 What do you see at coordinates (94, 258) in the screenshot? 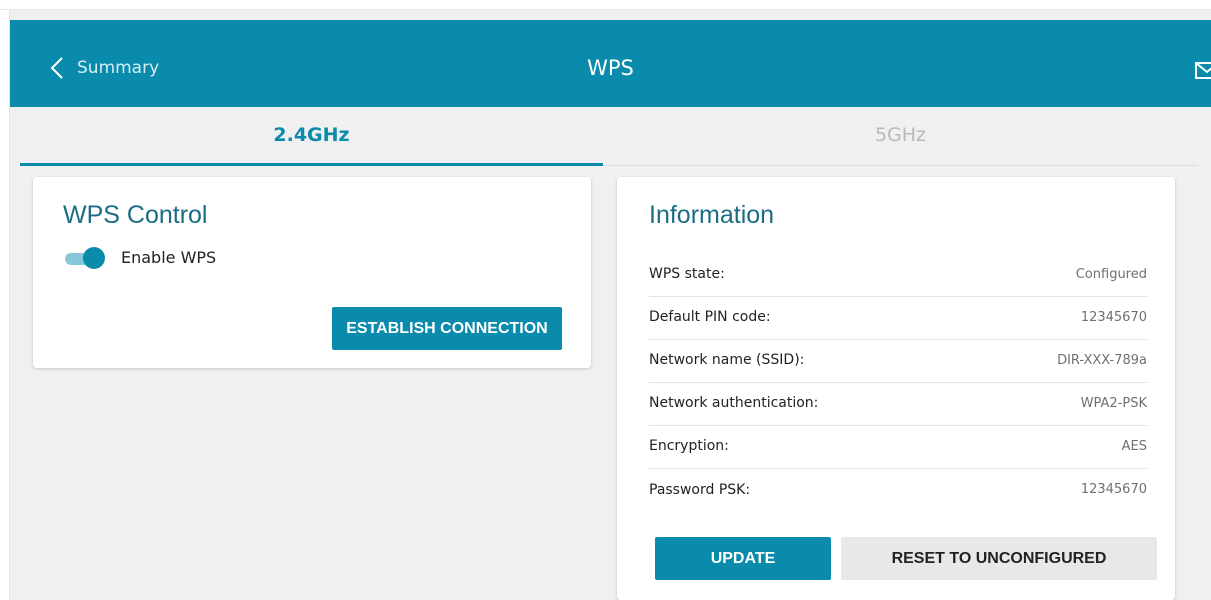
I see `toggle-knob` at bounding box center [94, 258].